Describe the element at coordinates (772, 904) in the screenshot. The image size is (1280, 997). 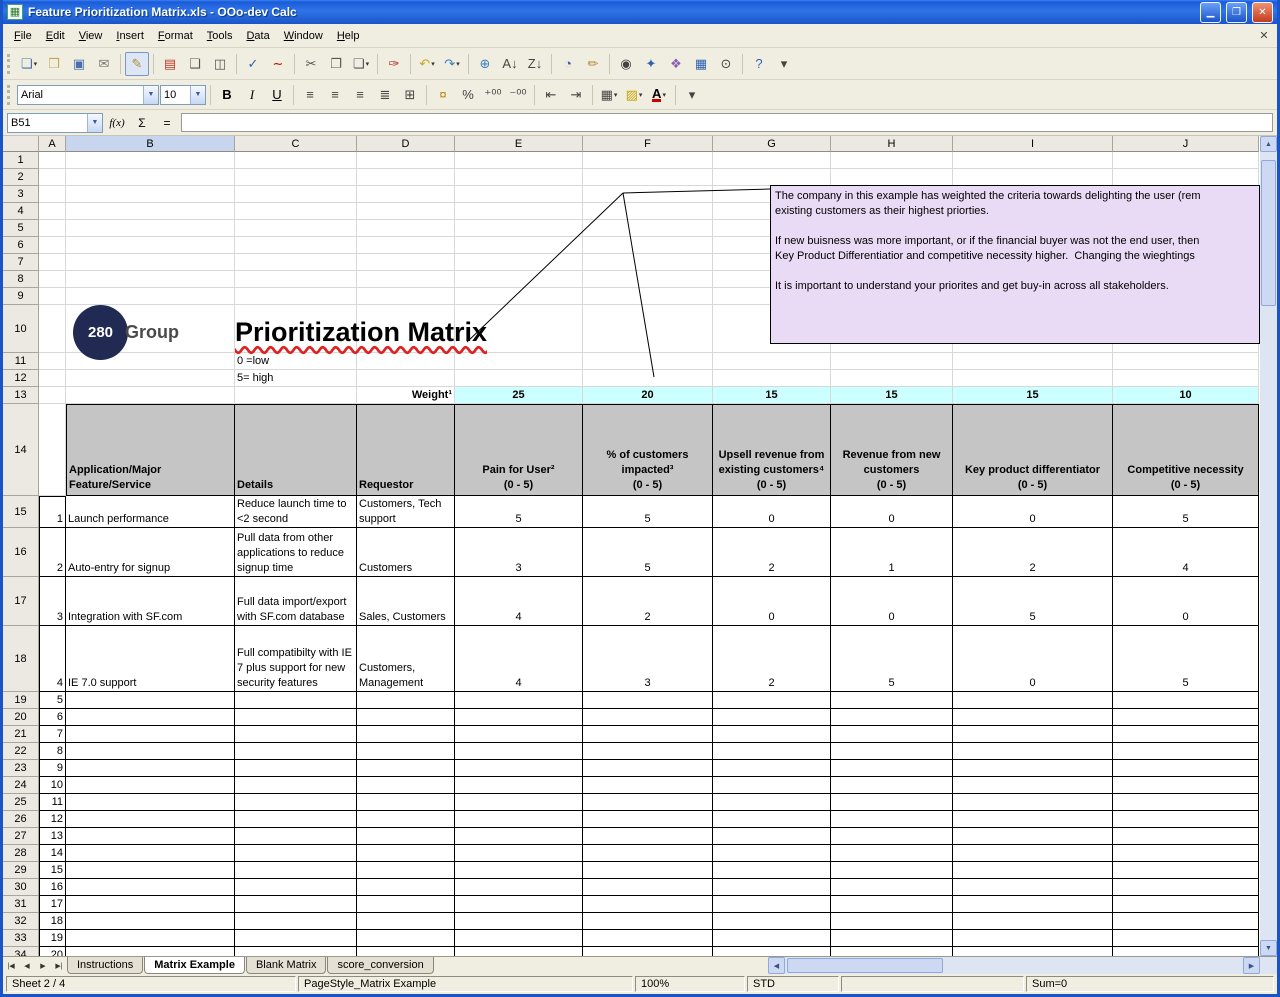
I see `cell-G31` at that location.